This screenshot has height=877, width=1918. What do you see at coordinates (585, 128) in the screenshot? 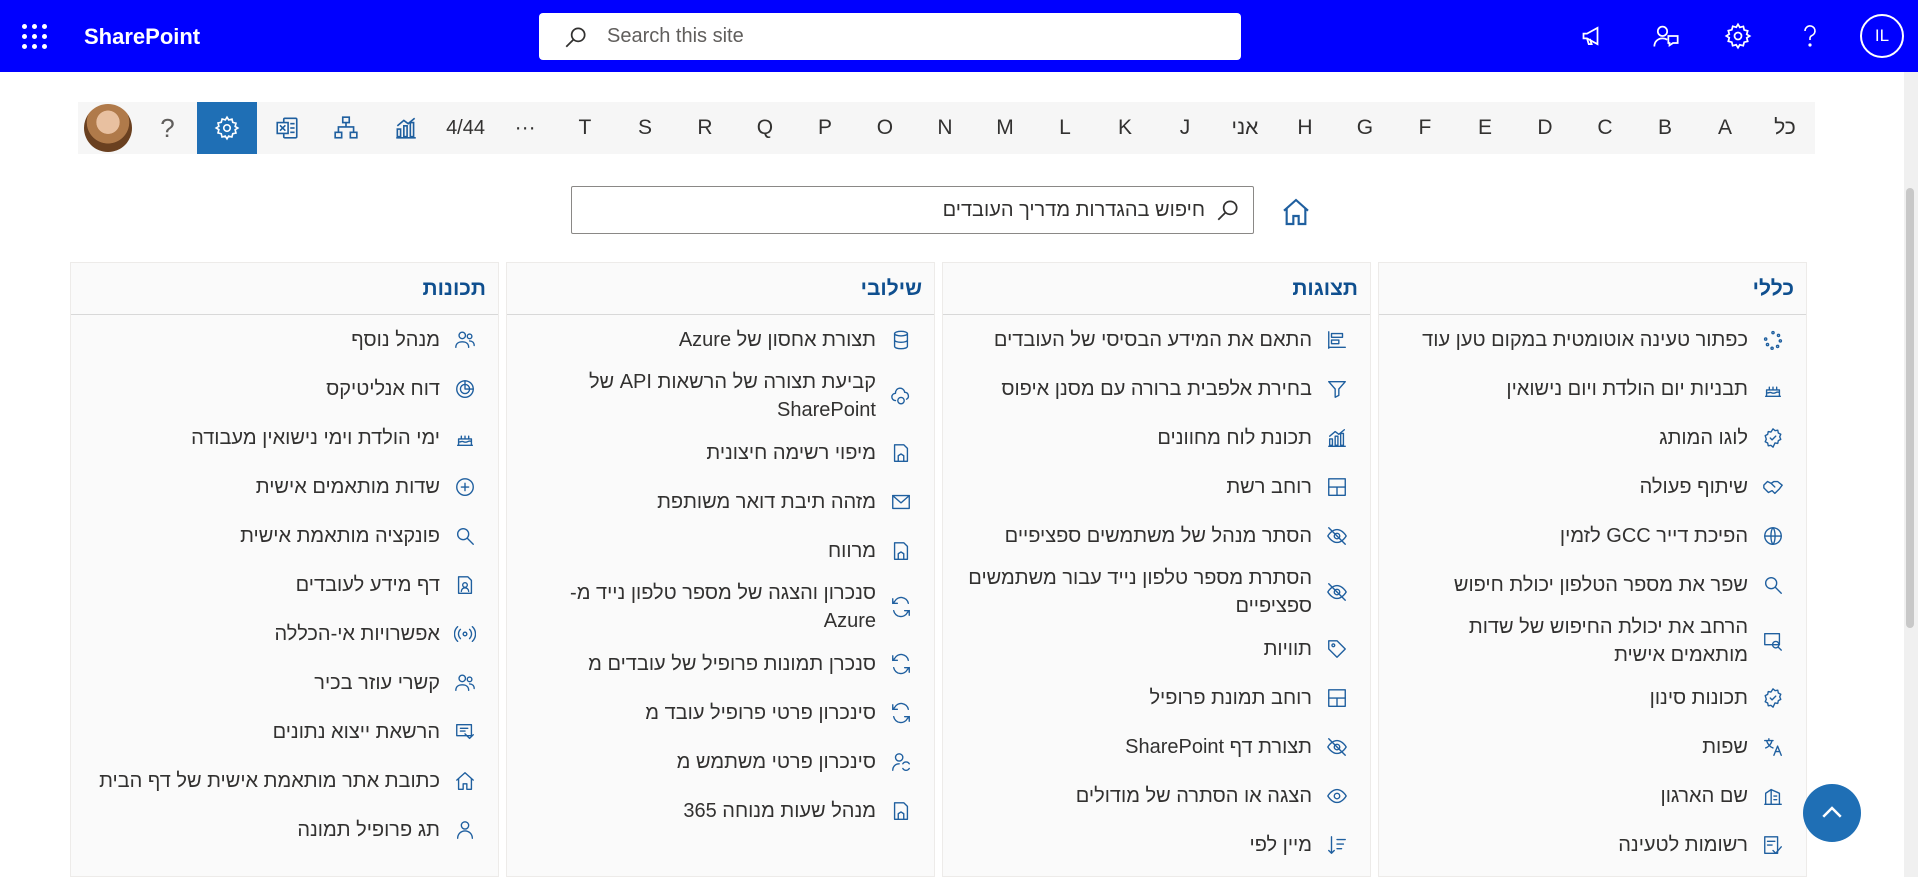
I see `alphabet-filter-item: T` at bounding box center [585, 128].